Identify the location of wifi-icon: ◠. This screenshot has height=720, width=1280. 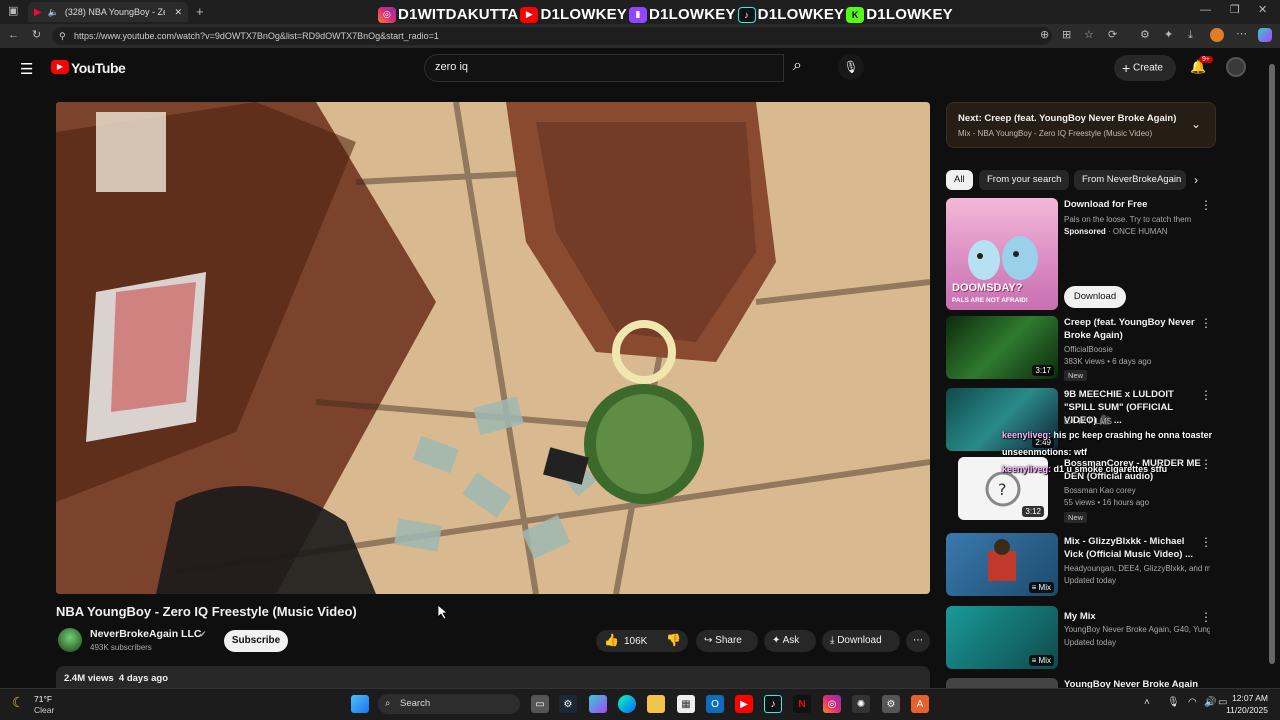
(1192, 702).